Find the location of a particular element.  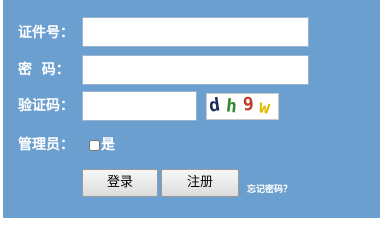

captcha-input is located at coordinates (139, 106).